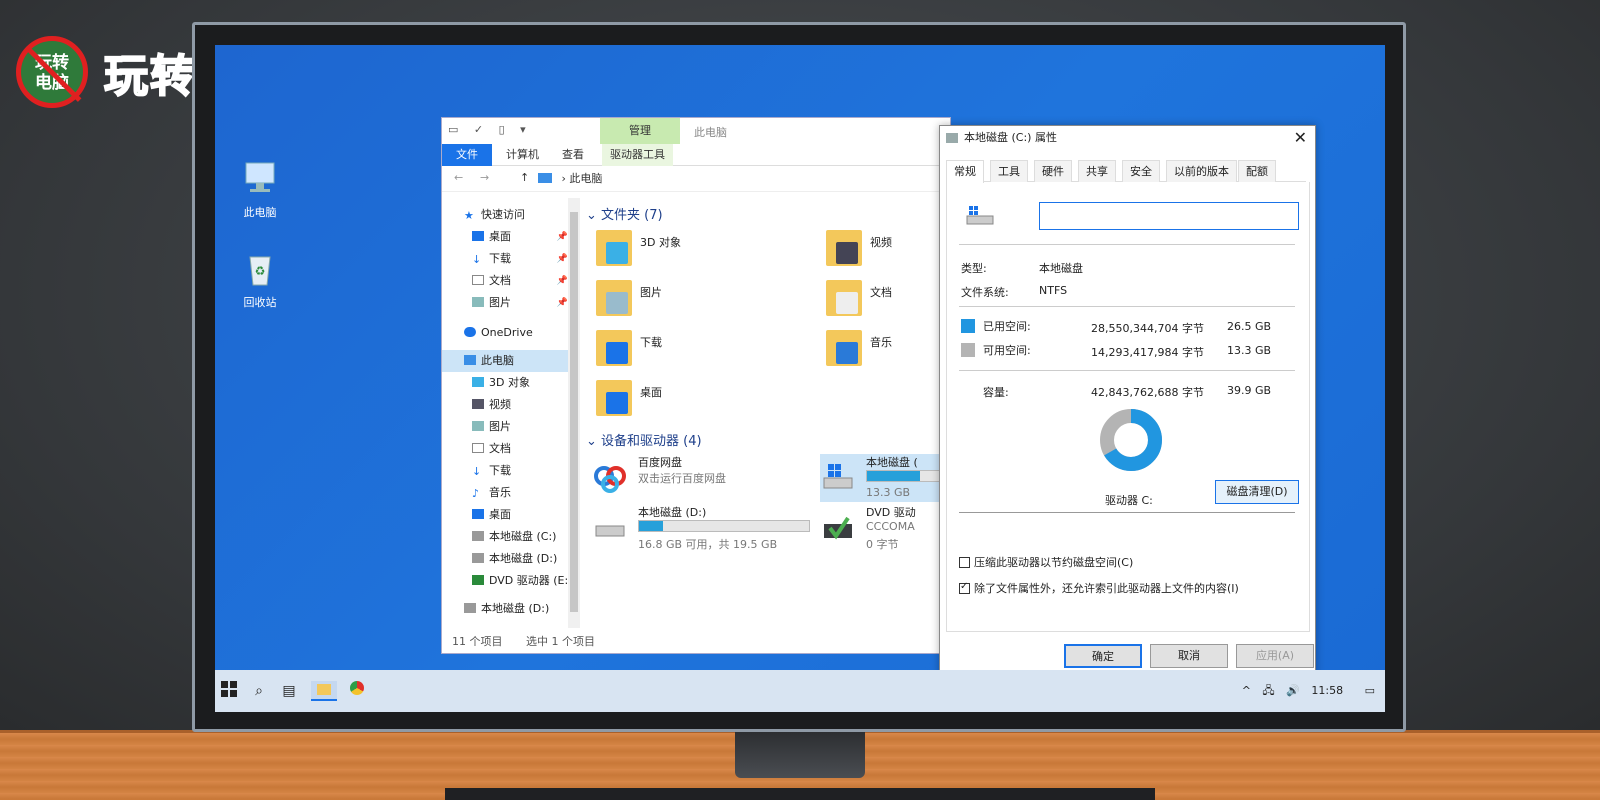  Describe the element at coordinates (260, 190) in the screenshot. I see `desktop-icon-this-pc: 此电脑` at that location.